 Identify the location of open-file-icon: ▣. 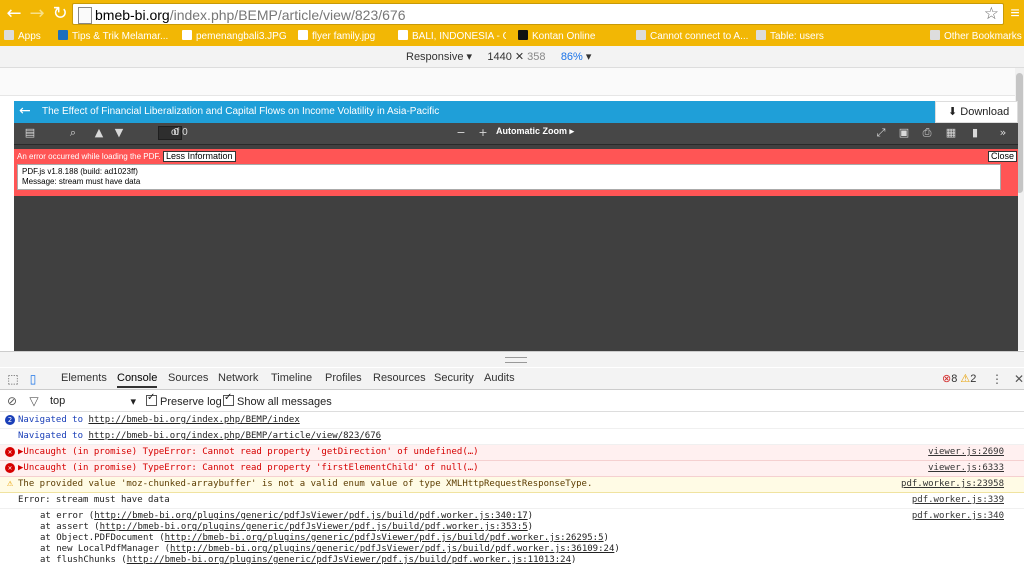
(904, 133).